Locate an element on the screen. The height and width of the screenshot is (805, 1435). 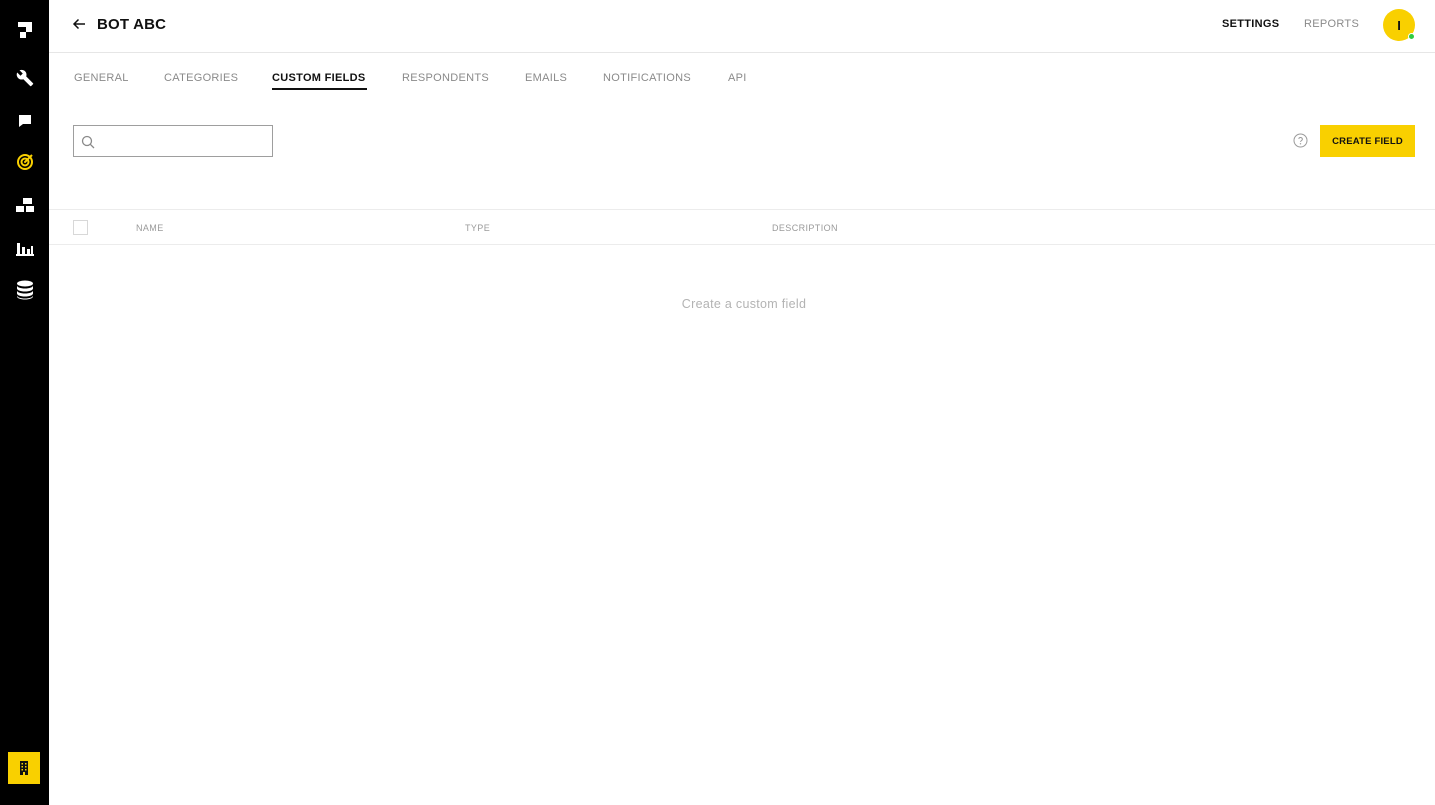
search-box is located at coordinates (173, 141).